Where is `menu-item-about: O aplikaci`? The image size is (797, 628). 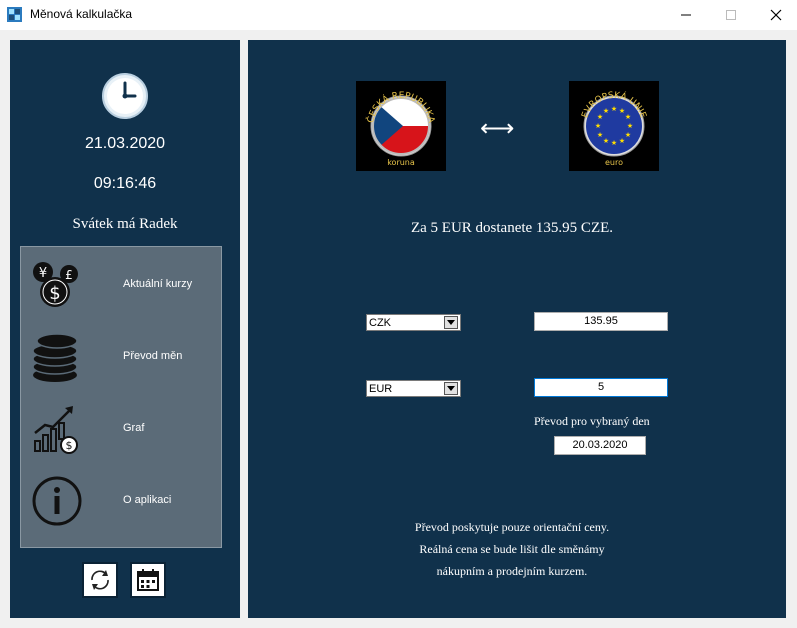
menu-item-about: O aplikaci is located at coordinates (121, 501).